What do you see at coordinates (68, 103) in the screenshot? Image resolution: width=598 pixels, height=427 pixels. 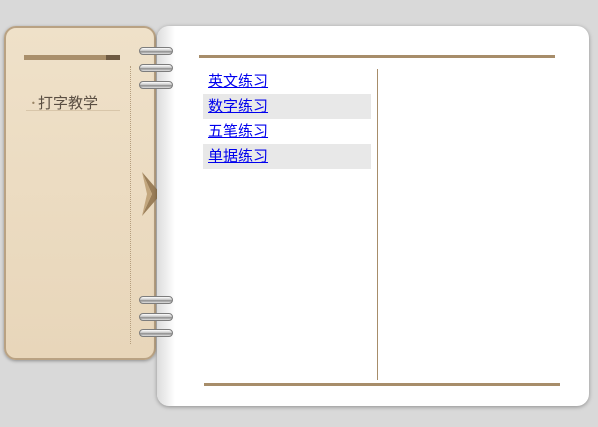 I see `sidebar-item-label: 打字教学` at bounding box center [68, 103].